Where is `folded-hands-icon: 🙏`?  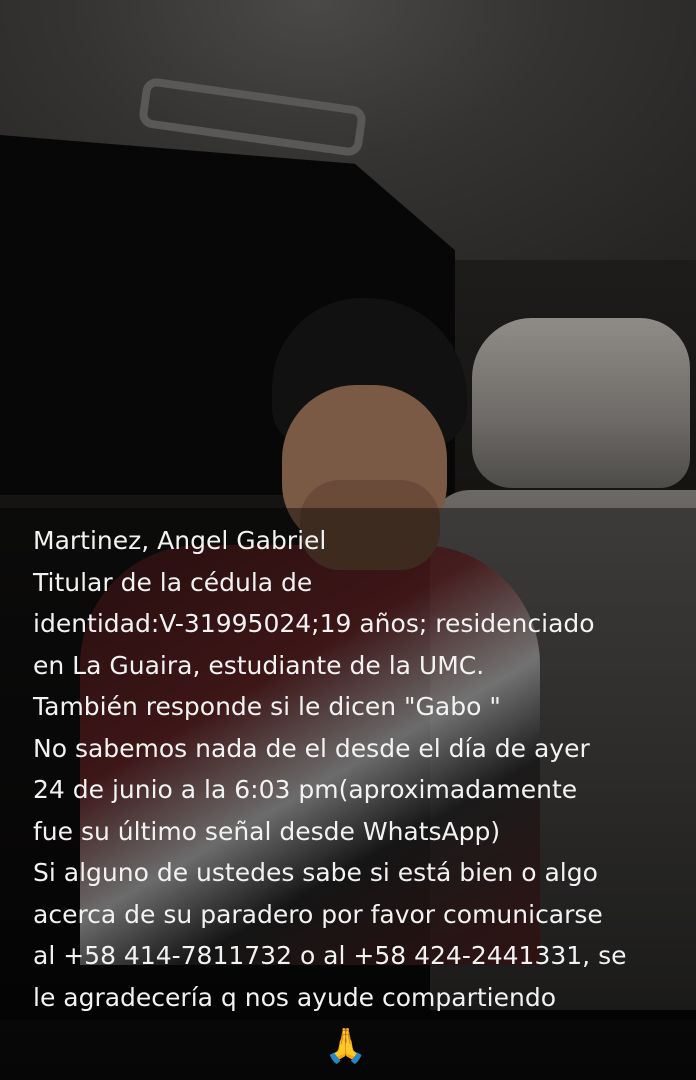
folded-hands-icon: 🙏 is located at coordinates (346, 1046).